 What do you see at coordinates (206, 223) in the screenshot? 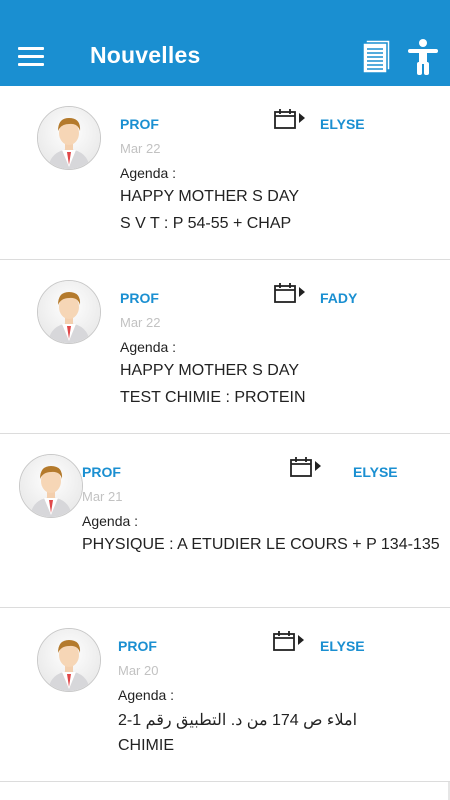
I see `agenda-line: S V T : P 54-55 + CHAP` at bounding box center [206, 223].